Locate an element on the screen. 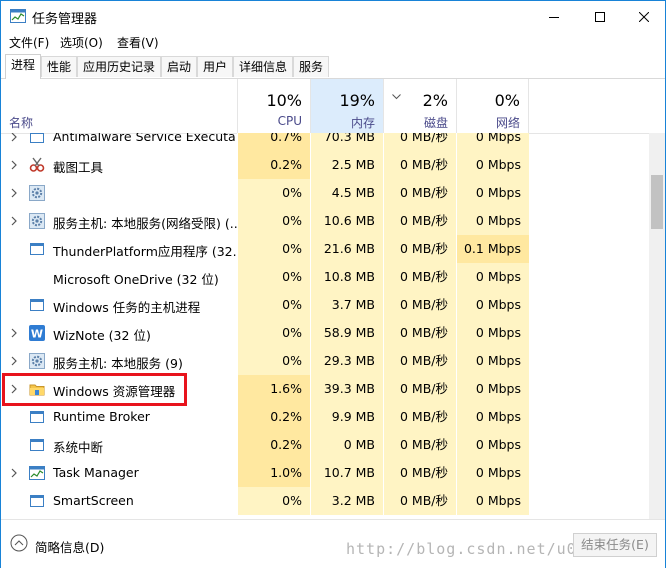 The width and height of the screenshot is (666, 568). memory-cell: 21.6 MB is located at coordinates (346, 249).